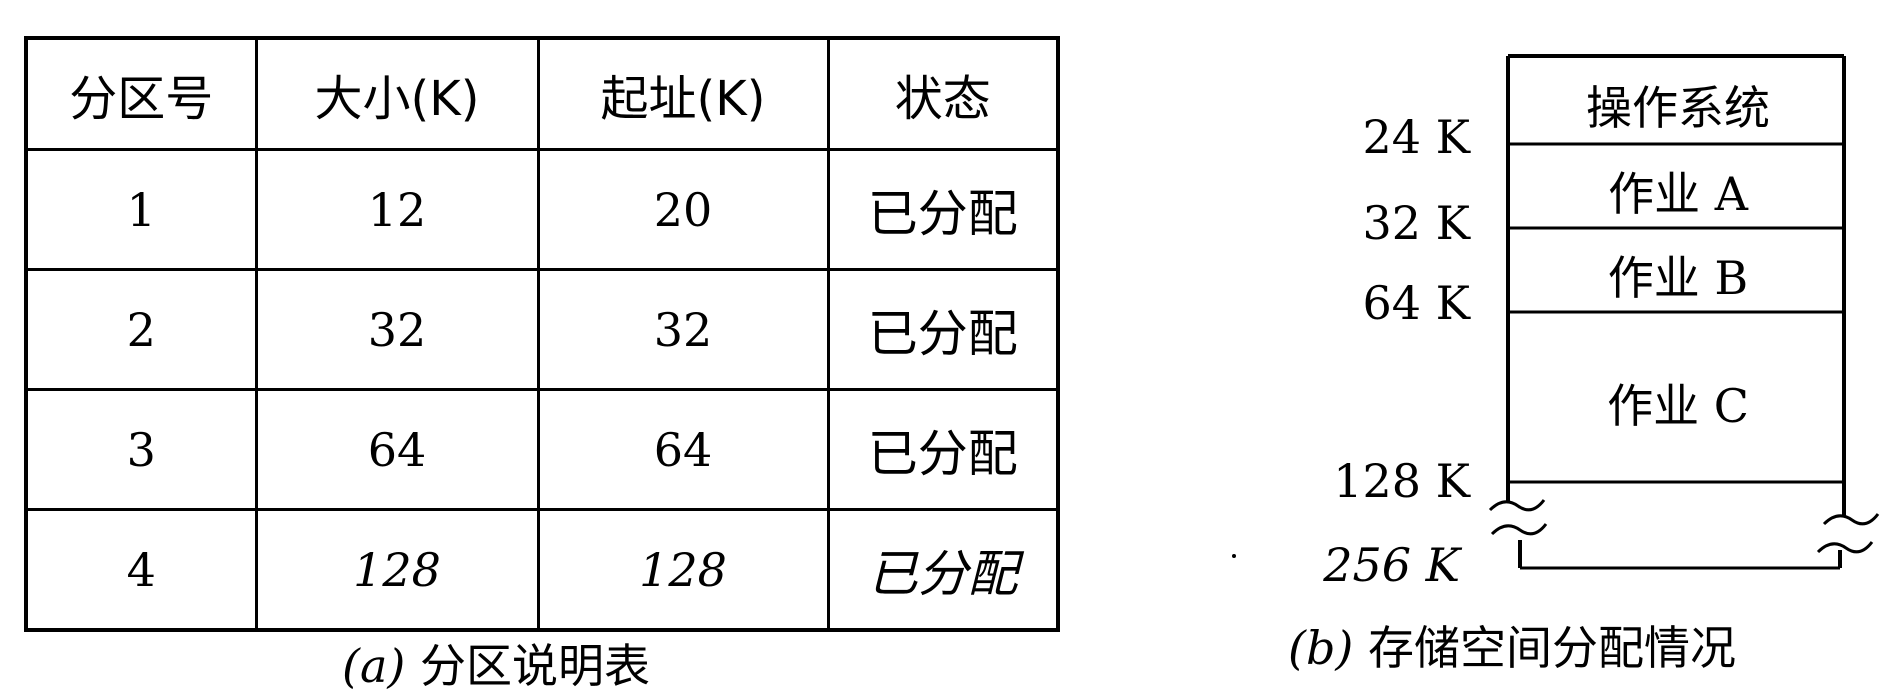  I want to click on address-label: 256 K, so click(1391, 565).